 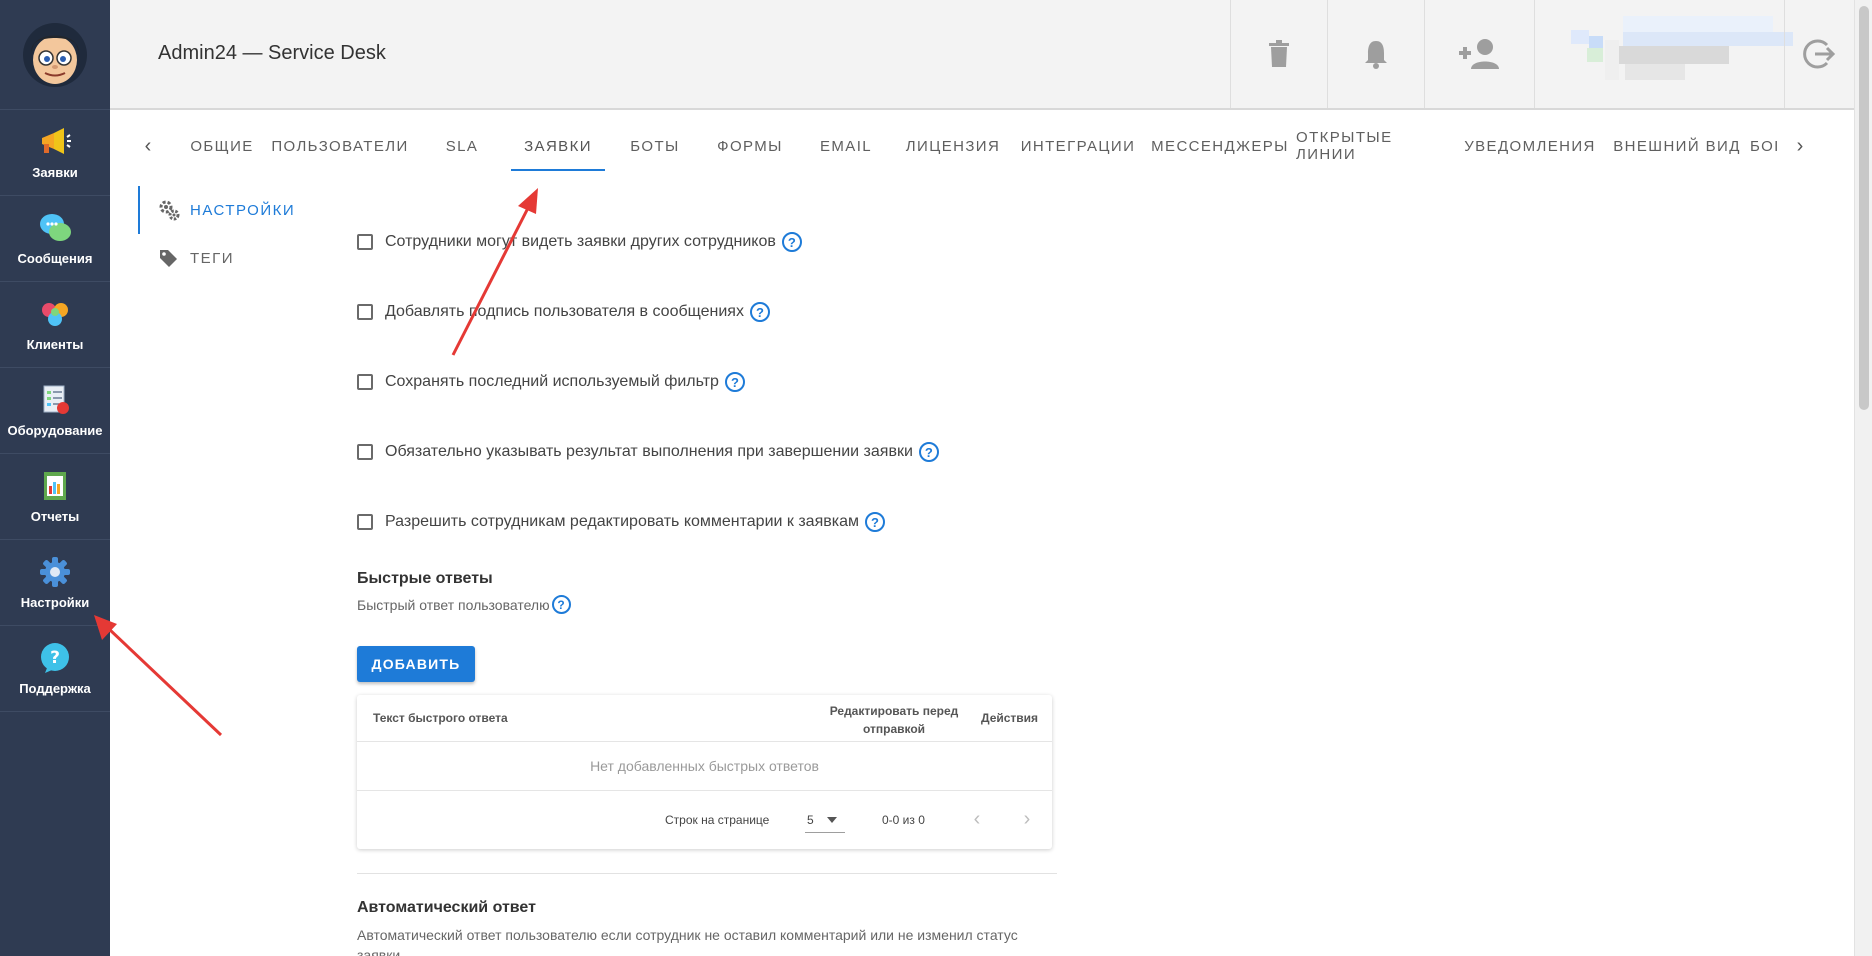 What do you see at coordinates (494, 272) in the screenshot?
I see `arrow-to-requests-tab` at bounding box center [494, 272].